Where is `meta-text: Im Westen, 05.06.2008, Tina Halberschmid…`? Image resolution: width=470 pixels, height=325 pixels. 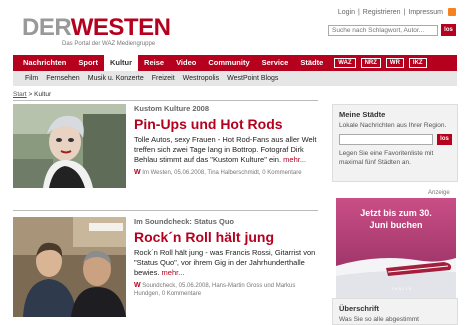
meta-text: Im Westen, 05.06.2008, Tina Halberschmid… is located at coordinates (222, 173).